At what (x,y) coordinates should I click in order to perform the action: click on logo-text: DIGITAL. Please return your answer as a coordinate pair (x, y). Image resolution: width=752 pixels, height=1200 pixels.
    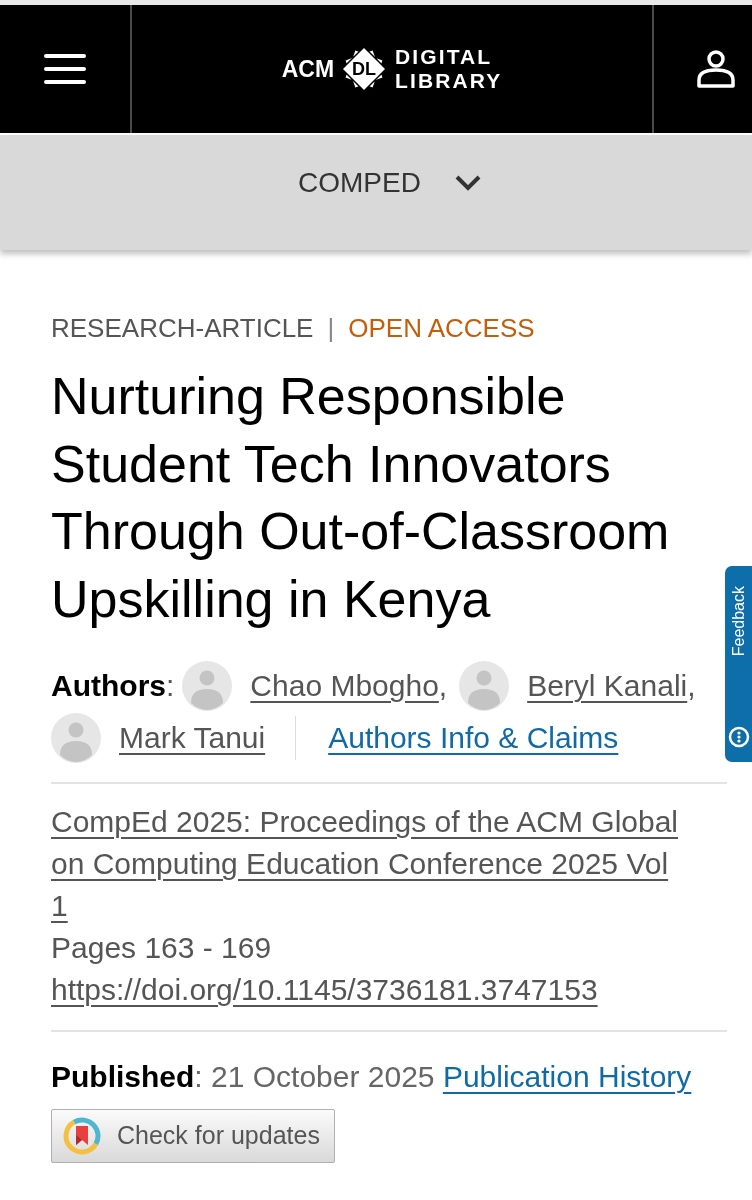
    Looking at the image, I should click on (444, 57).